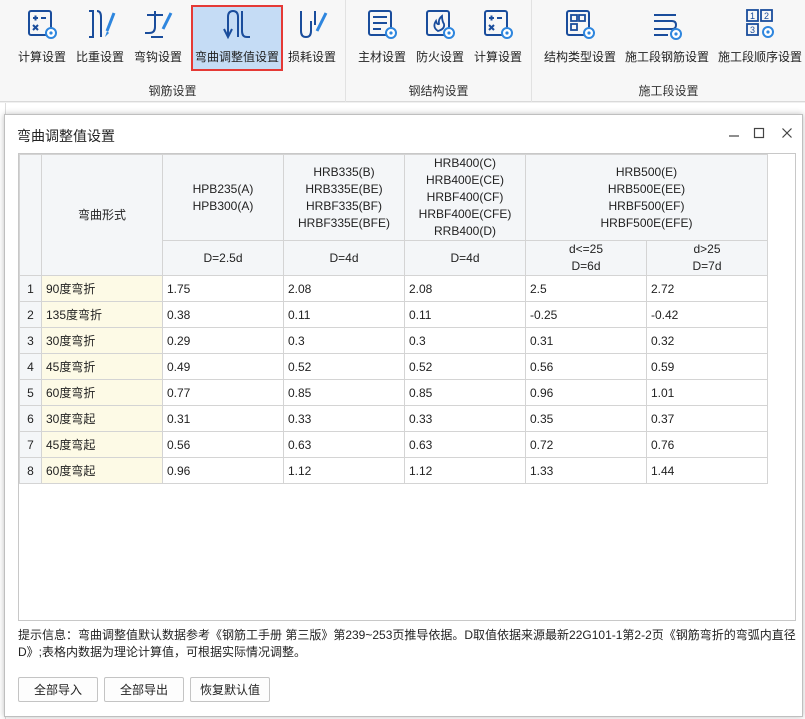  Describe the element at coordinates (223, 340) in the screenshot. I see `adjust-value-cell: 0.29` at that location.